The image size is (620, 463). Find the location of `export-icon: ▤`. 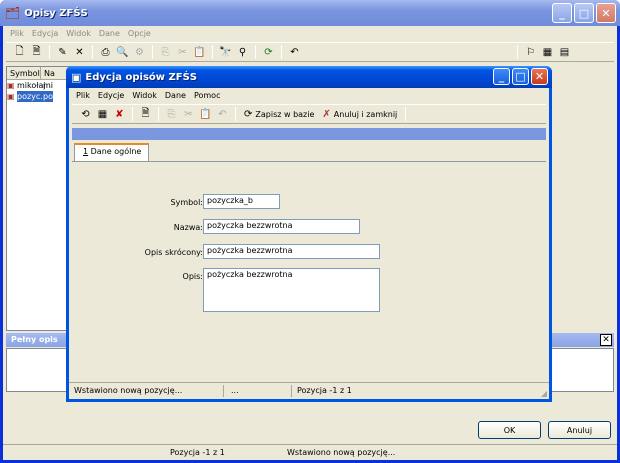

export-icon: ▤ is located at coordinates (564, 52).